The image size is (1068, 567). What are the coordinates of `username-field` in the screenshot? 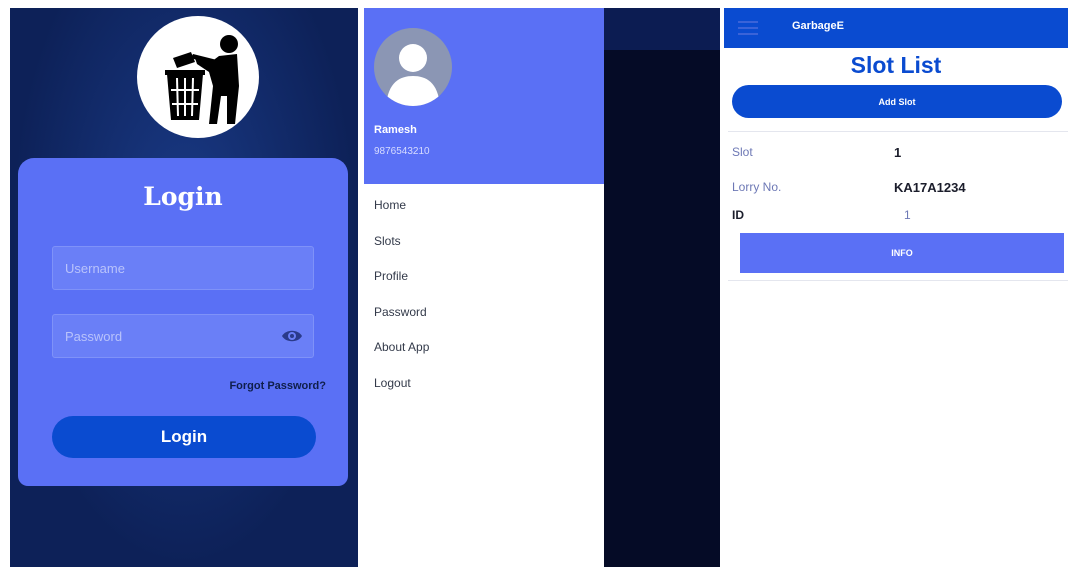 It's located at (183, 268).